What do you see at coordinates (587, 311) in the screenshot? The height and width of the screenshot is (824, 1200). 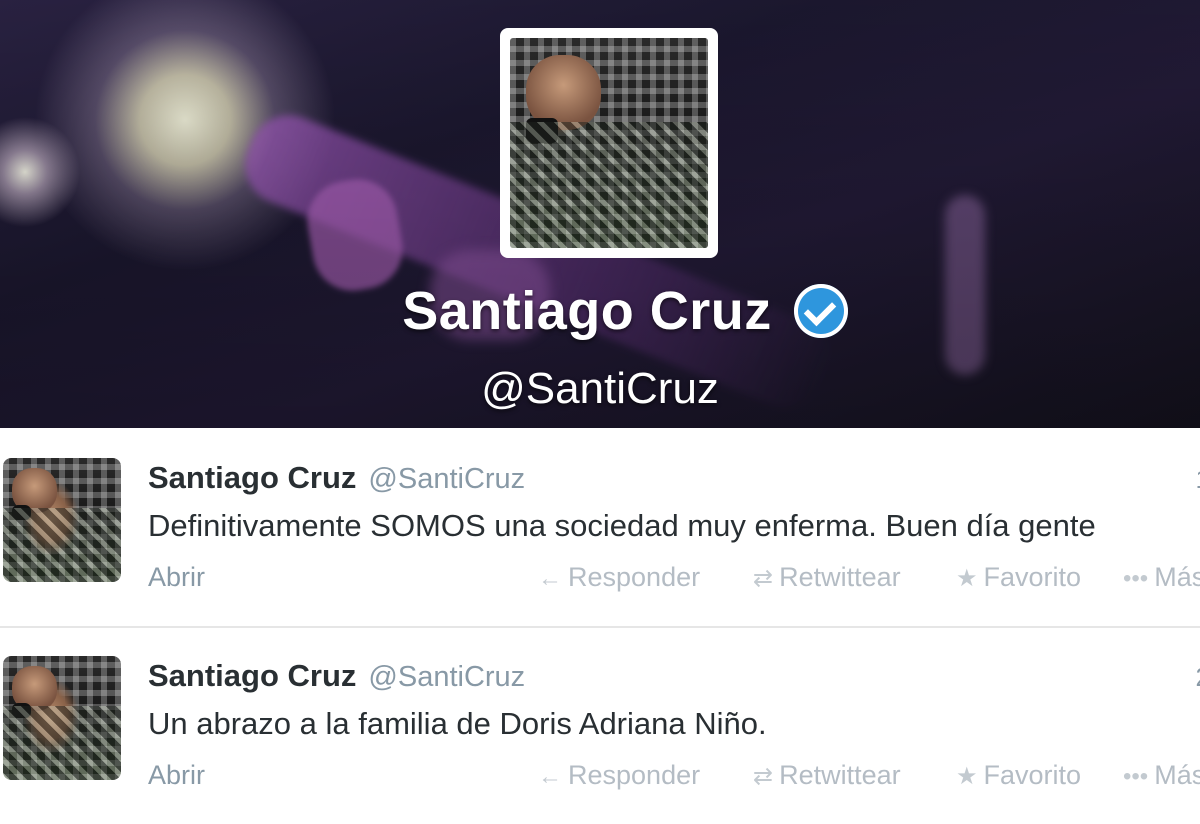 I see `profile-name: Santiago Cruz` at bounding box center [587, 311].